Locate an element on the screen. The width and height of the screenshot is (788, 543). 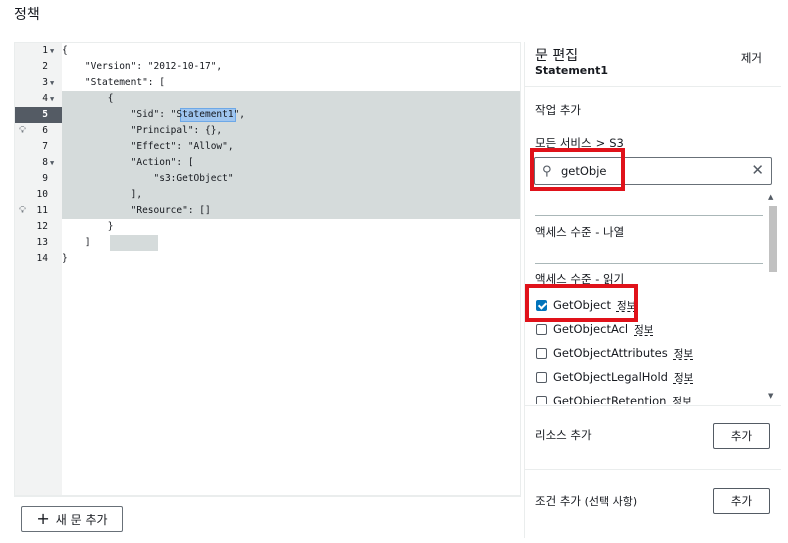
clear-icon: ✕ is located at coordinates (757, 170).